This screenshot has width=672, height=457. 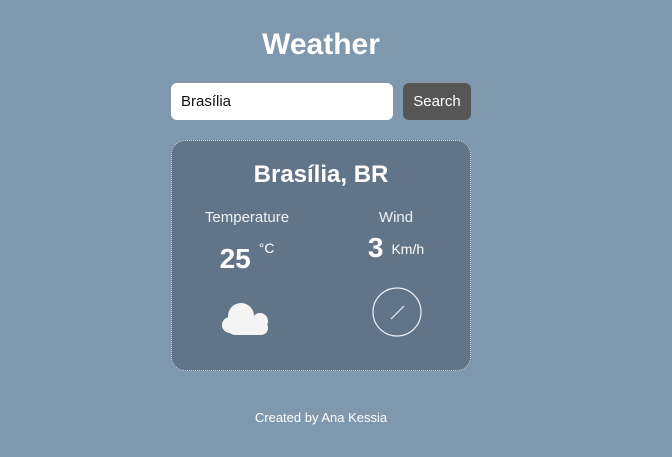 I want to click on app-title: Weather, so click(x=321, y=44).